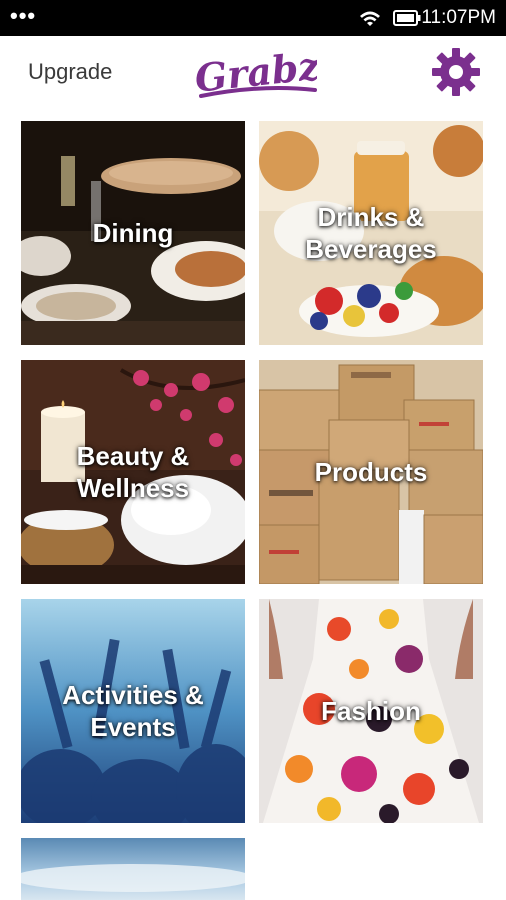 The height and width of the screenshot is (900, 506). Describe the element at coordinates (456, 72) in the screenshot. I see `gear-icon` at that location.